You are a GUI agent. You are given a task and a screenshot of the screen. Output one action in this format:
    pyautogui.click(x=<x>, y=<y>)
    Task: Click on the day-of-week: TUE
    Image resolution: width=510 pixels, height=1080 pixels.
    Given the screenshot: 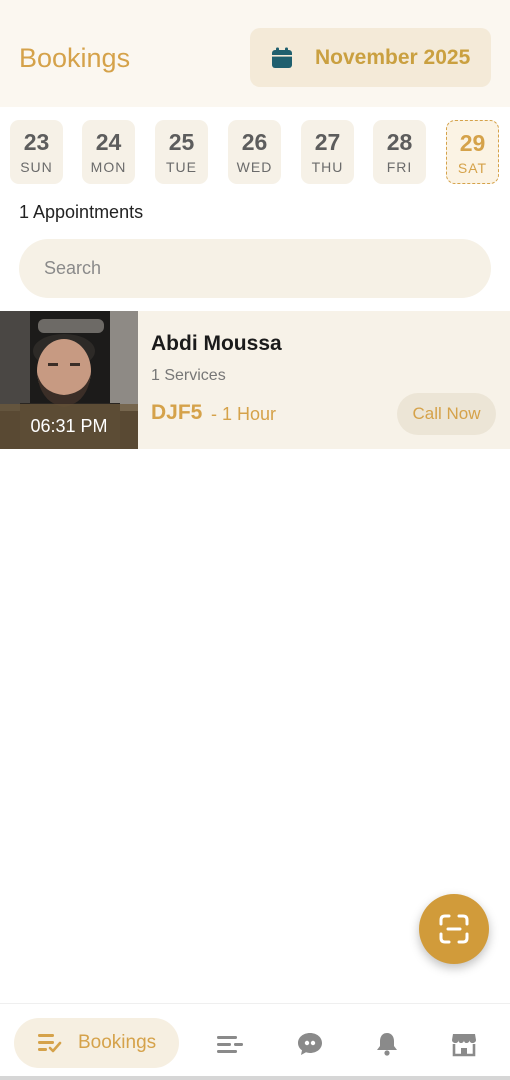 What is the action you would take?
    pyautogui.click(x=181, y=167)
    